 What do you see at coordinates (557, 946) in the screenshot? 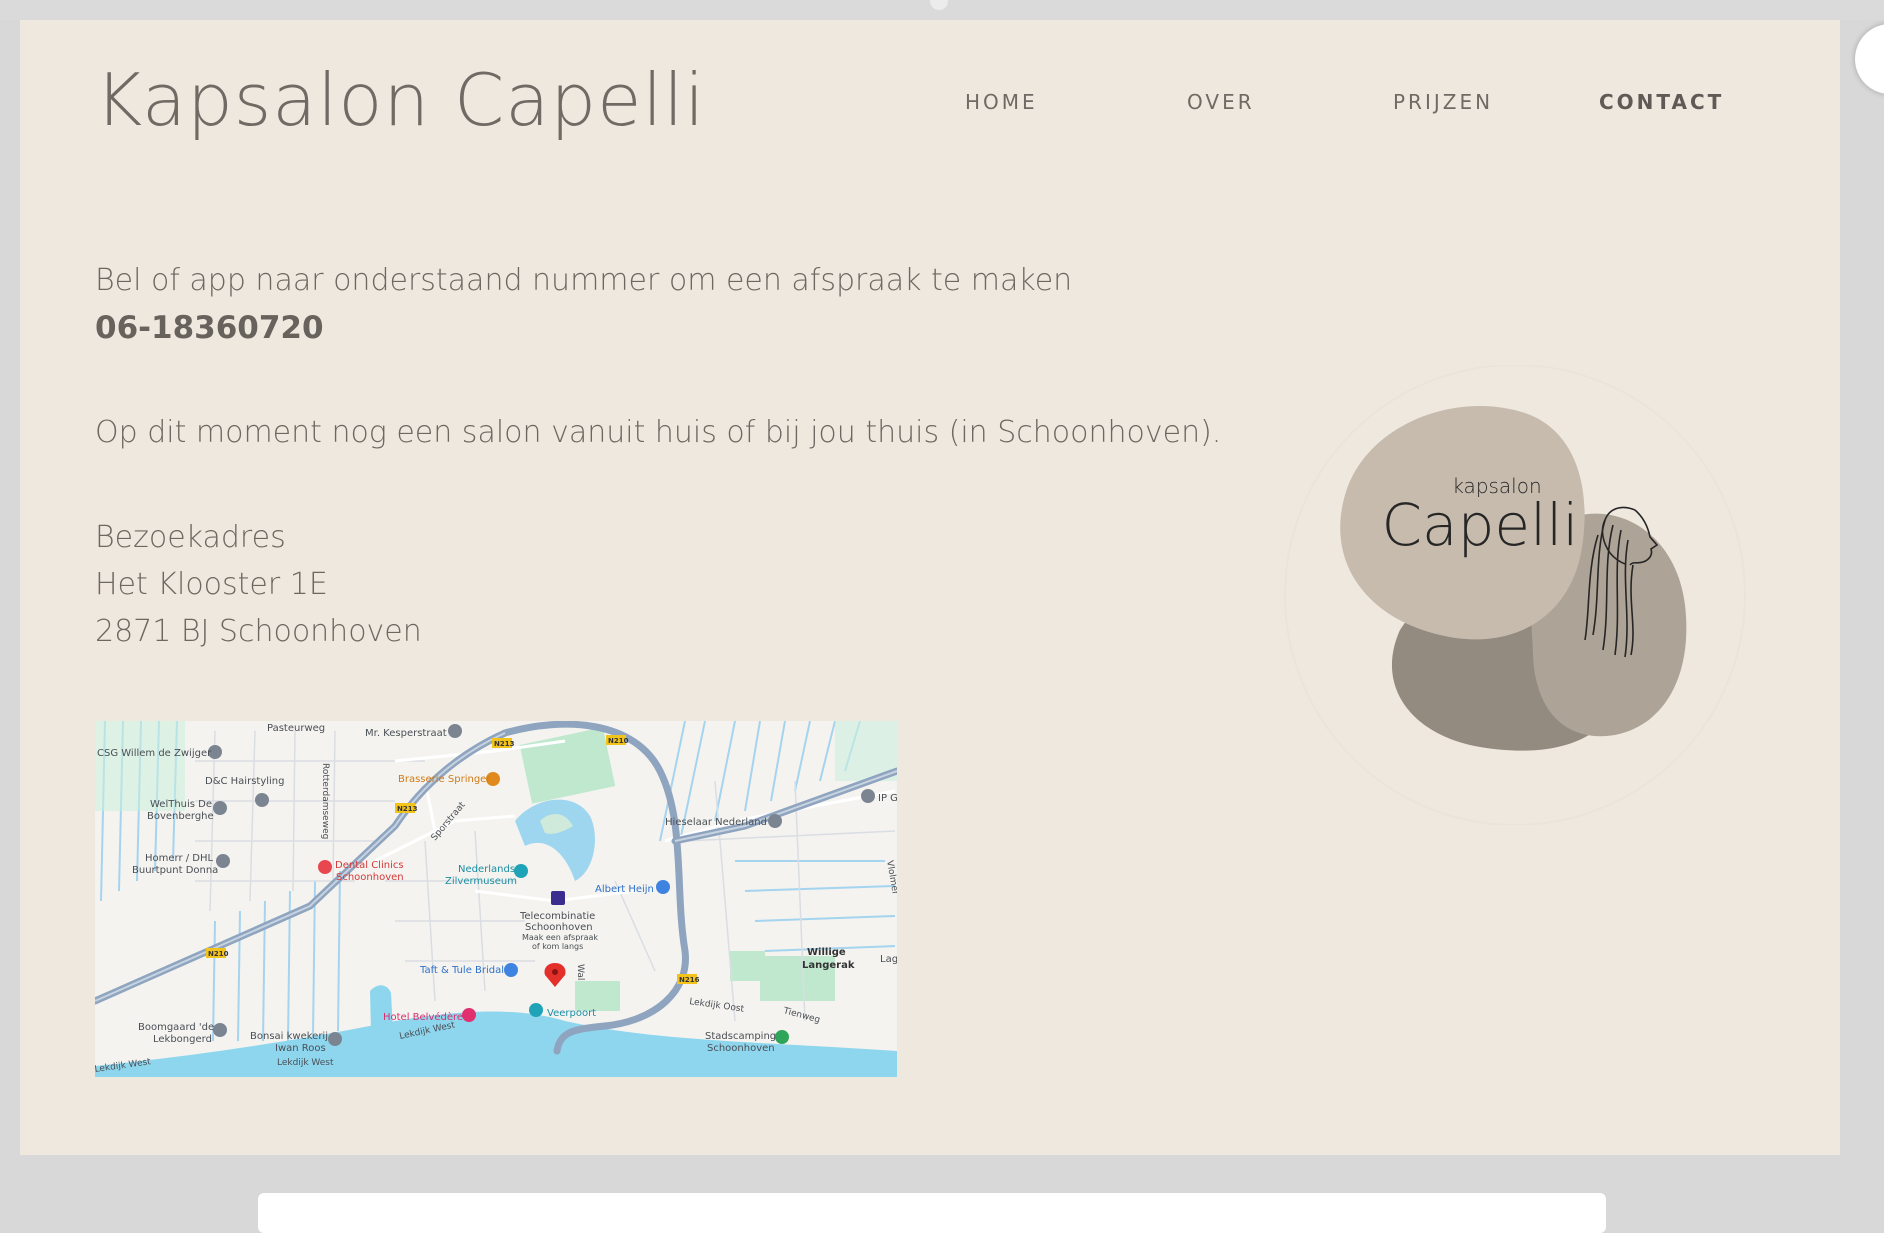
I see `svg-text: of kom langs` at bounding box center [557, 946].